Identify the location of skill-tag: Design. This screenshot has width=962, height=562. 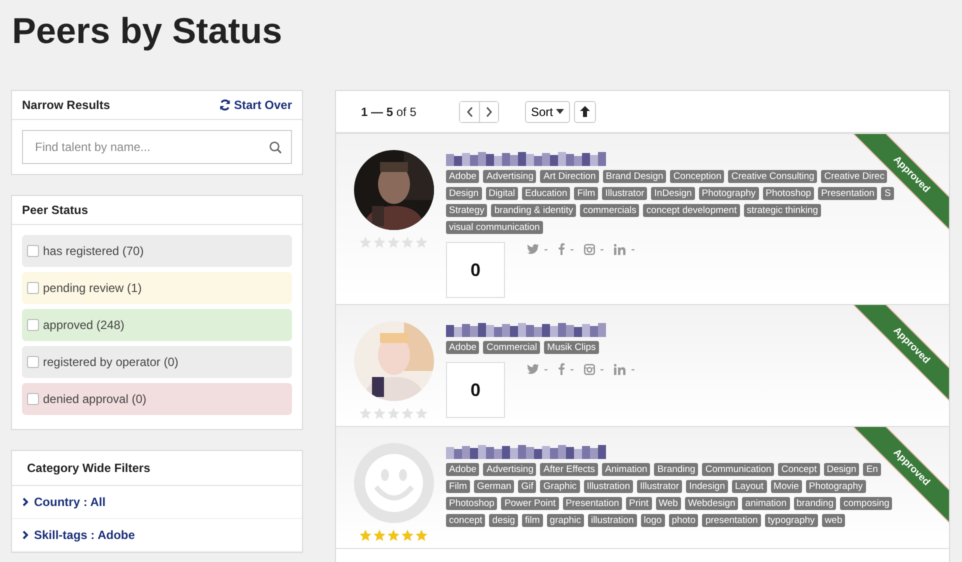
(842, 469).